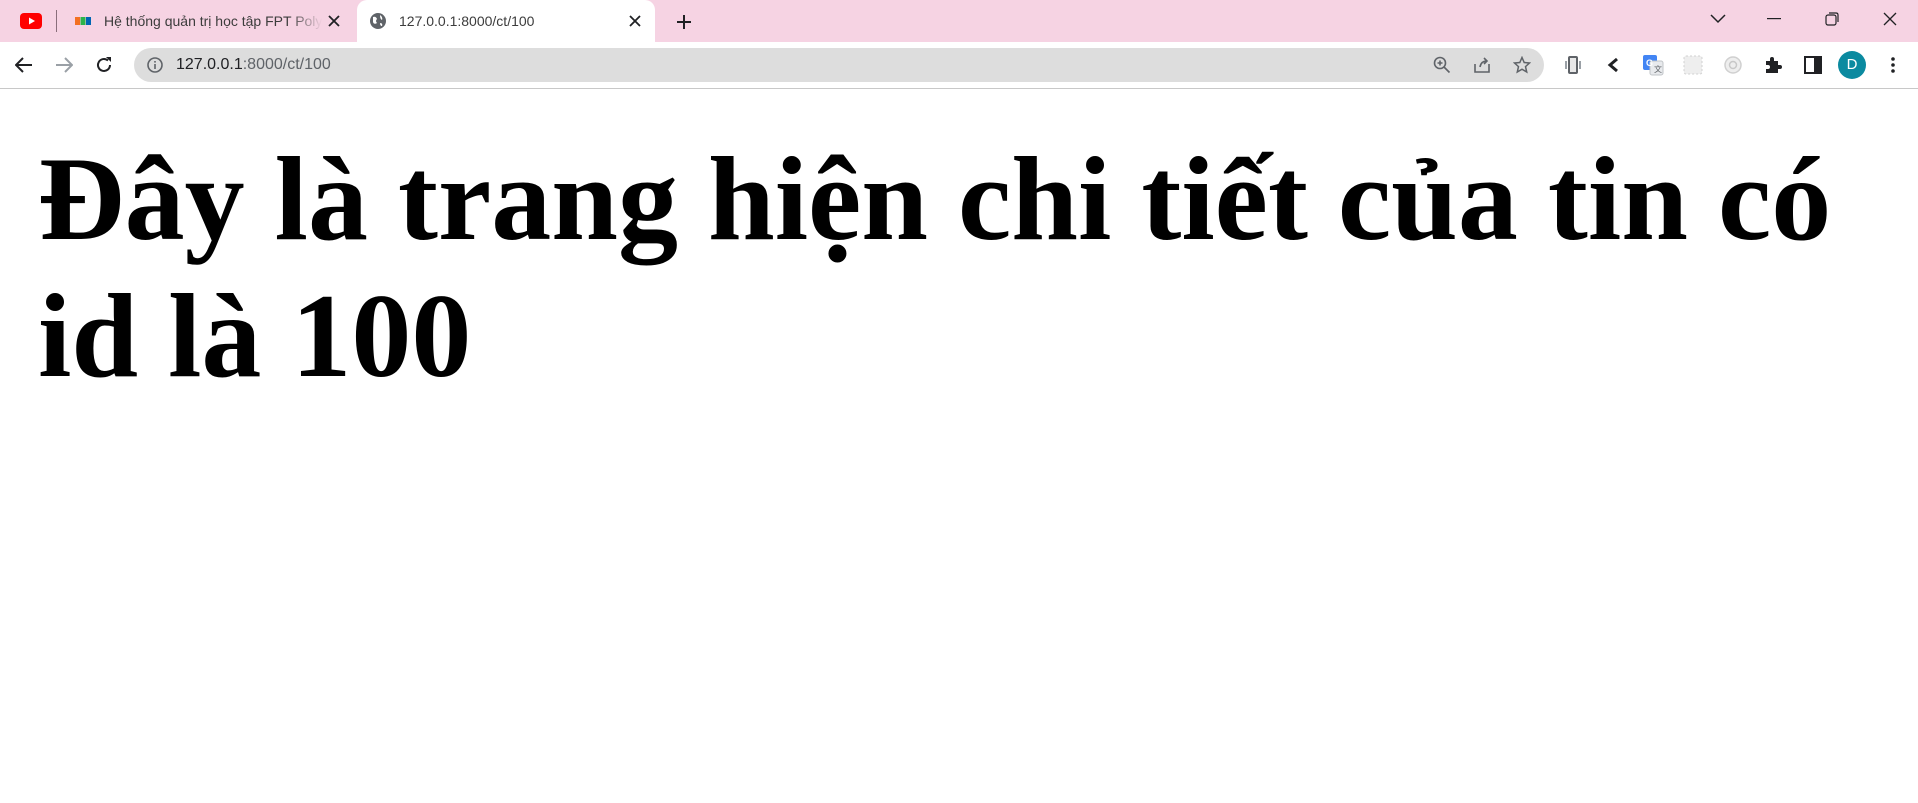  I want to click on window-close-button, so click(1890, 19).